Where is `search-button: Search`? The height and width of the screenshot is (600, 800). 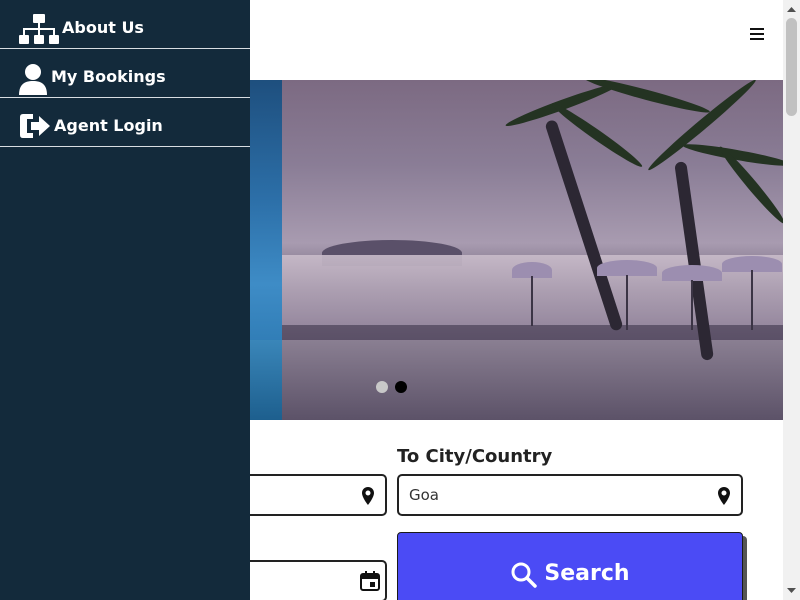 search-button: Search is located at coordinates (570, 566).